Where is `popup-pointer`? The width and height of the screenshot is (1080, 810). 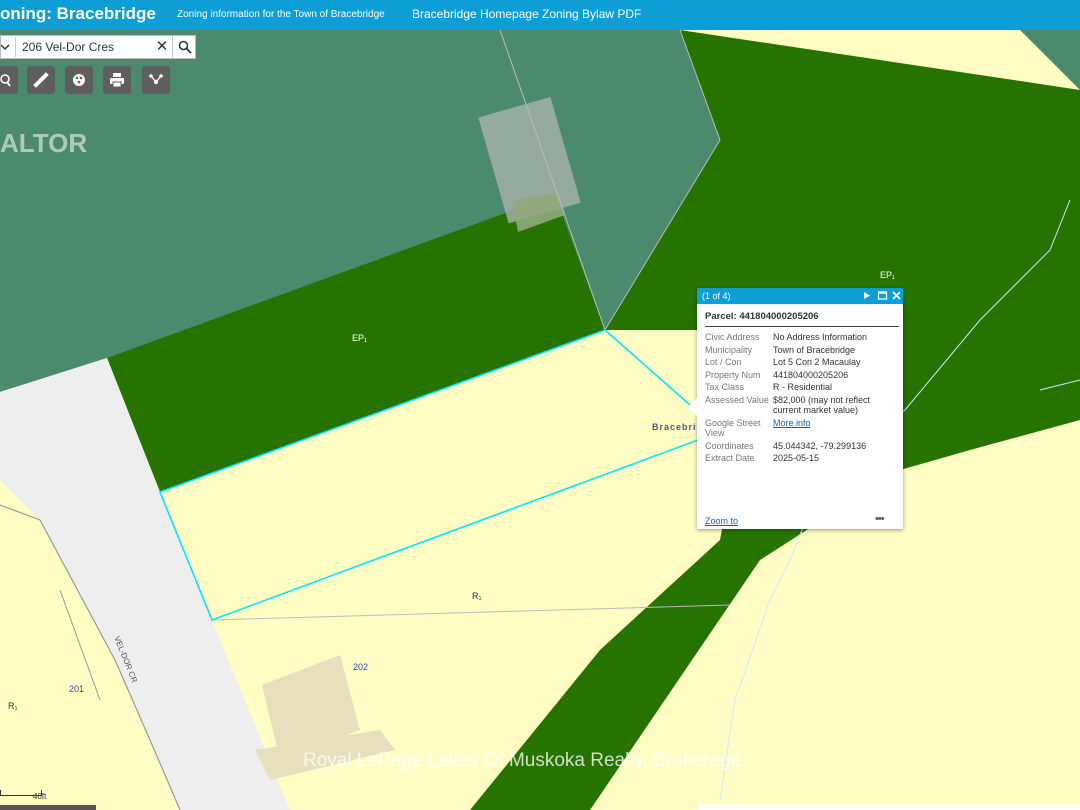
popup-pointer is located at coordinates (692, 407).